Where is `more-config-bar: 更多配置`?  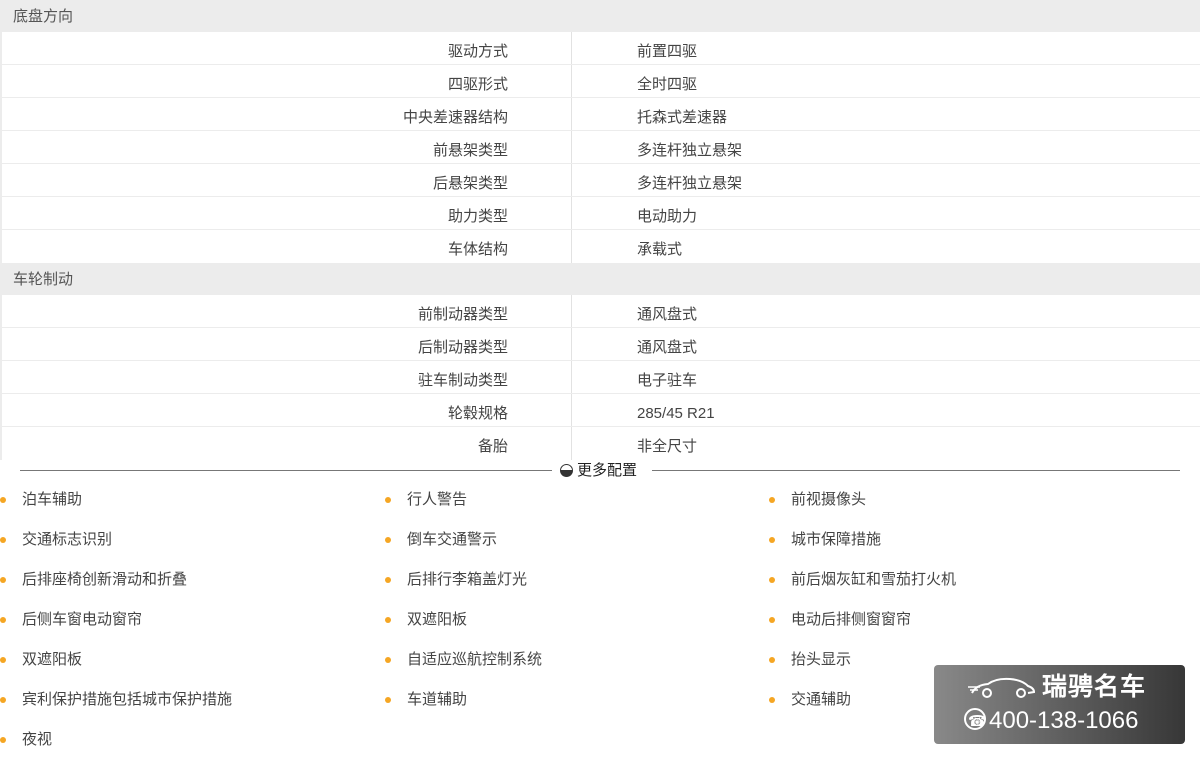
more-config-bar: 更多配置 is located at coordinates (600, 471).